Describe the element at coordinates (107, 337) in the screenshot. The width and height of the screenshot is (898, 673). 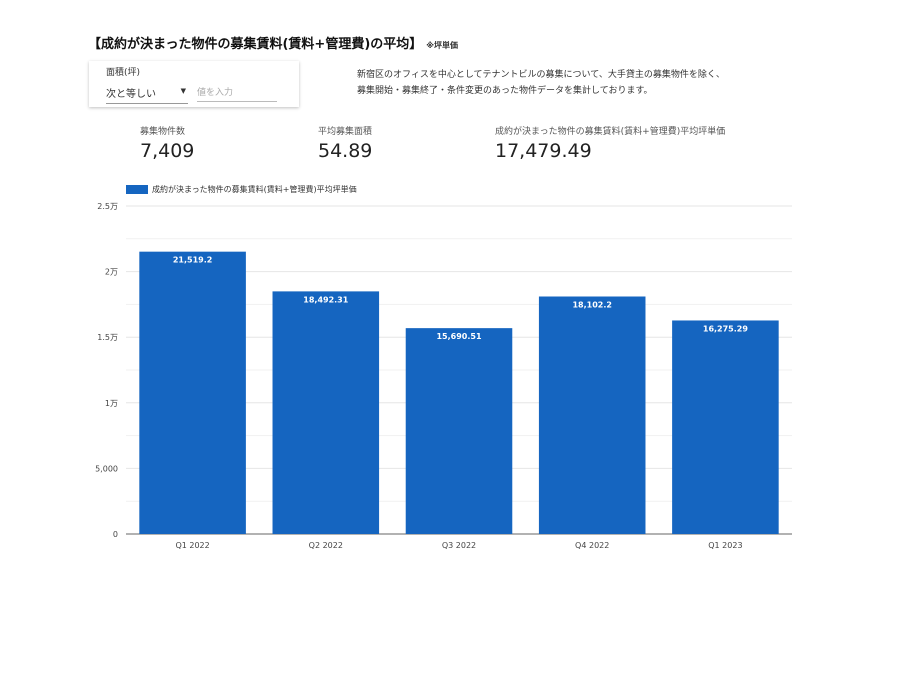
I see `y-tick-label: 1.5万` at that location.